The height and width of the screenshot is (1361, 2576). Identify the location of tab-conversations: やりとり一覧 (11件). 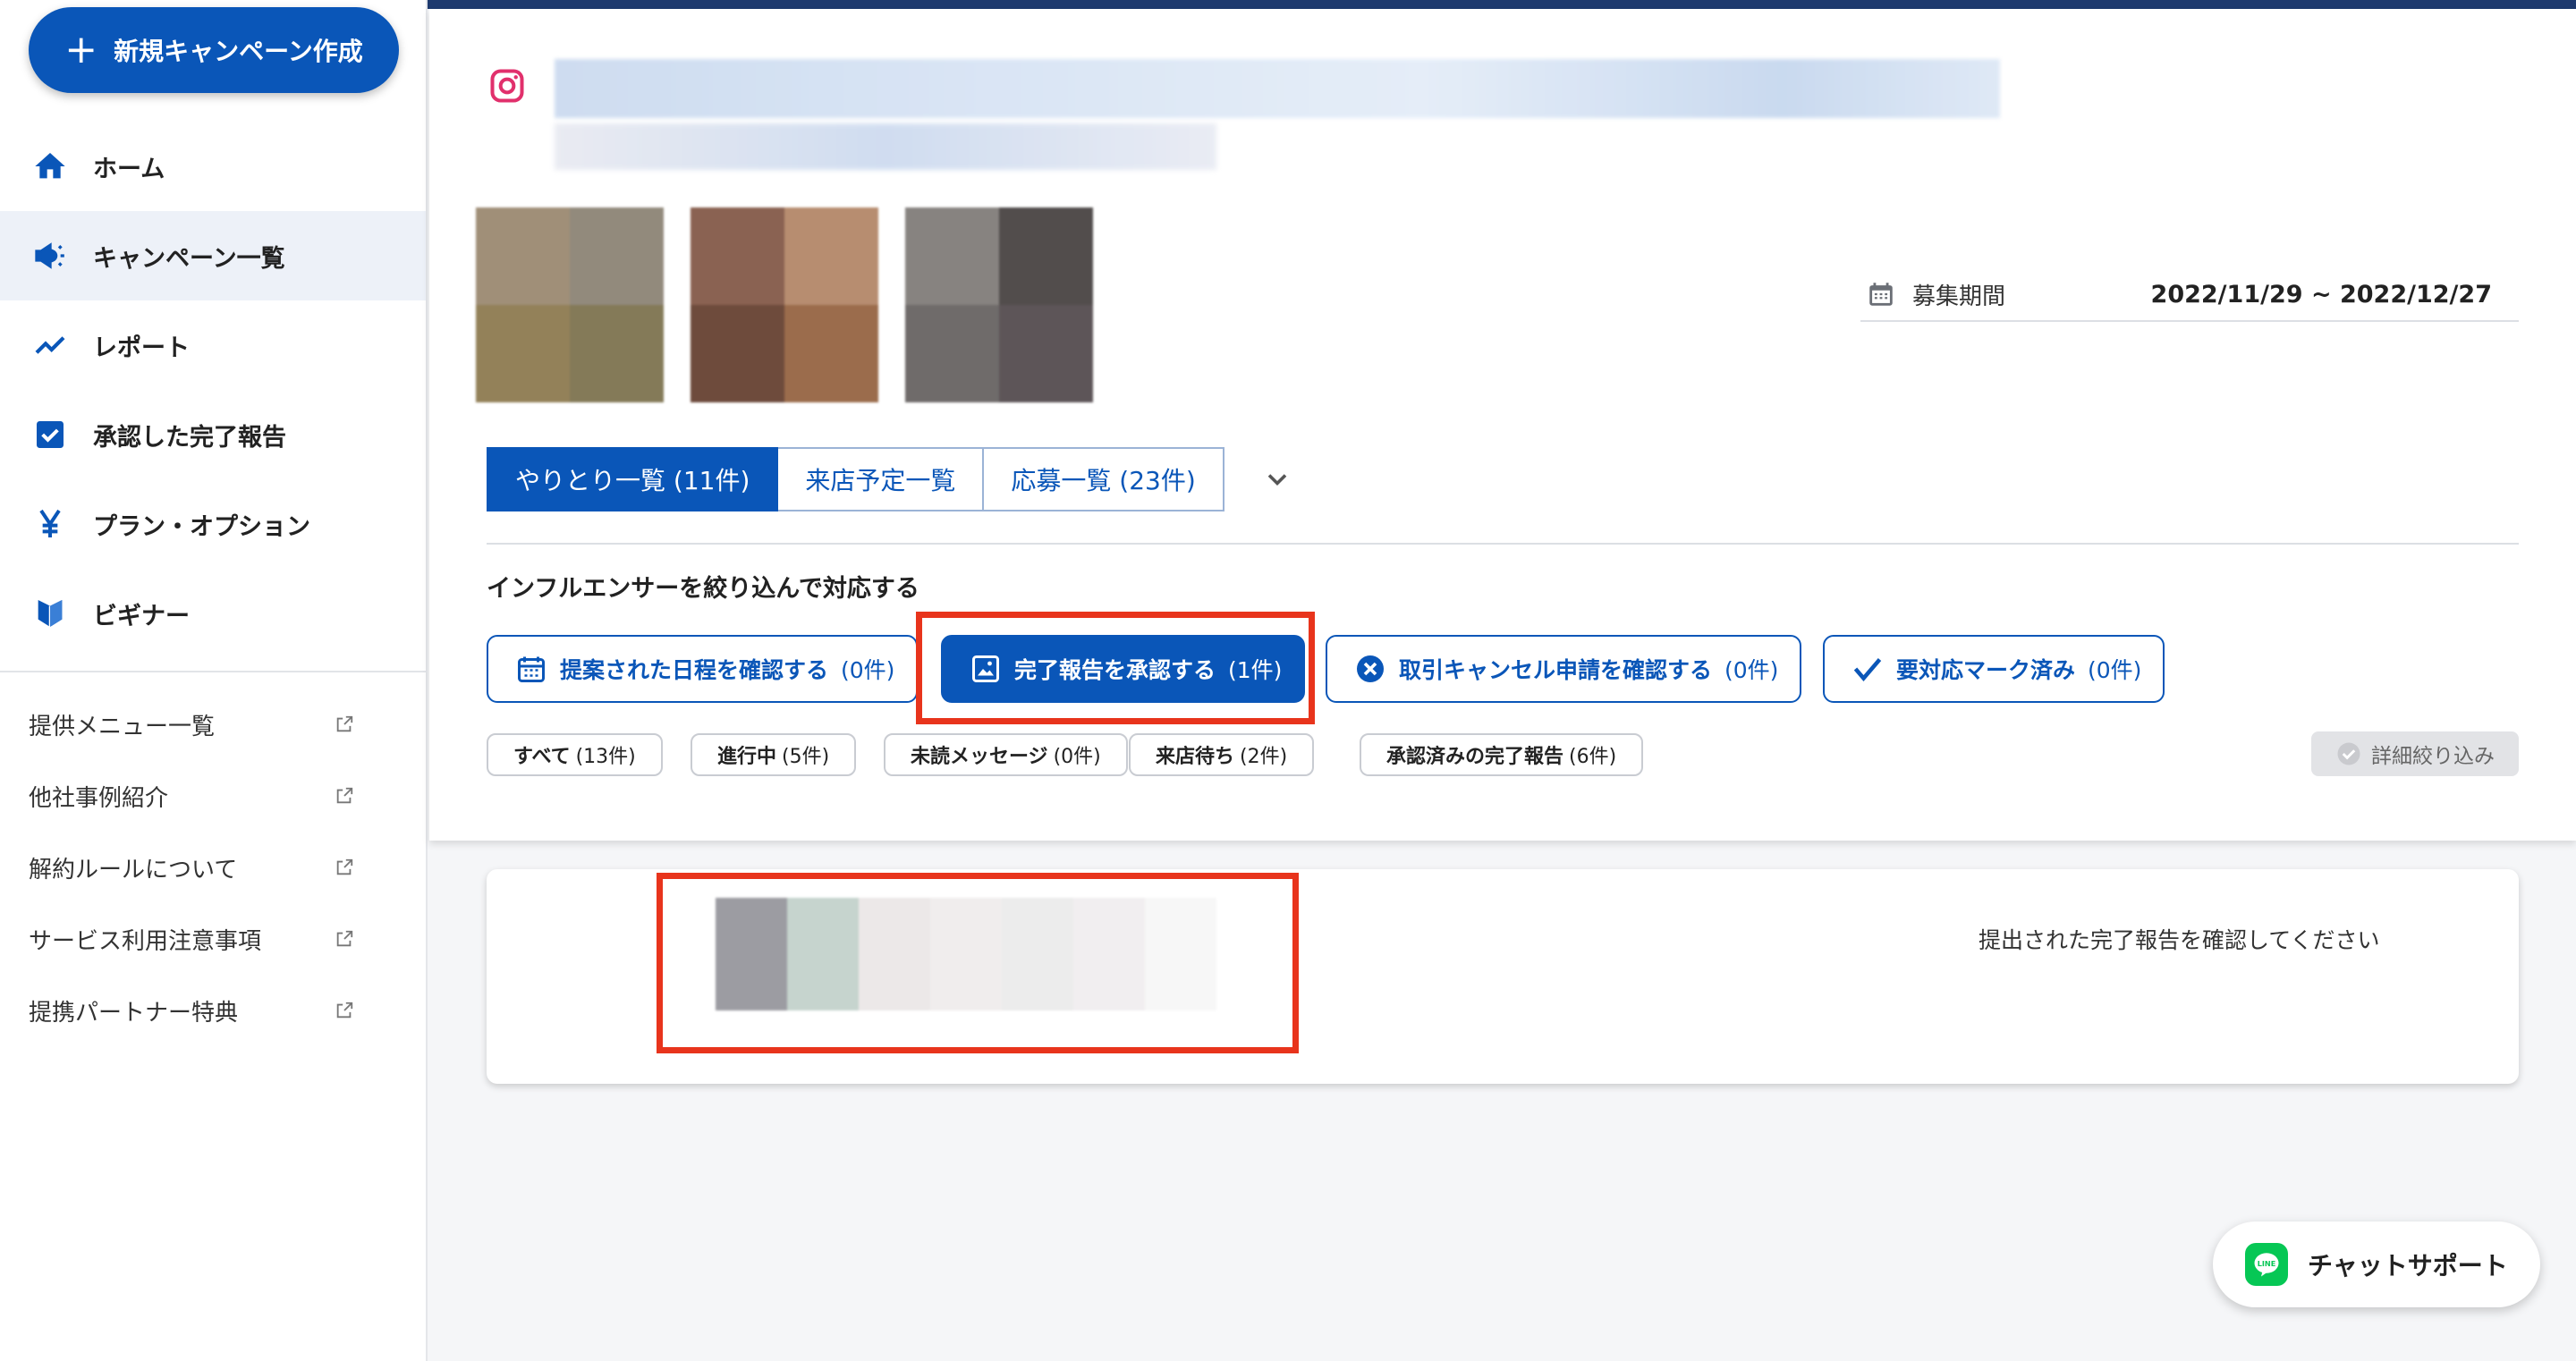
(633, 479).